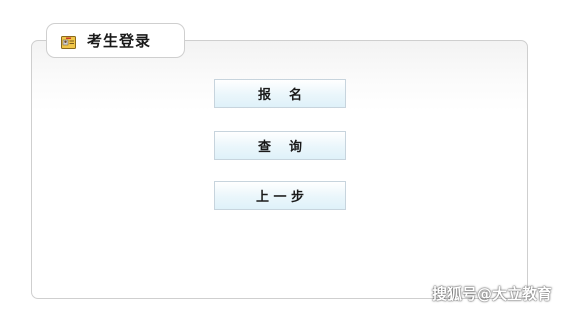 The image size is (573, 310). Describe the element at coordinates (280, 195) in the screenshot. I see `previous-step-button: 上 一 步` at that location.